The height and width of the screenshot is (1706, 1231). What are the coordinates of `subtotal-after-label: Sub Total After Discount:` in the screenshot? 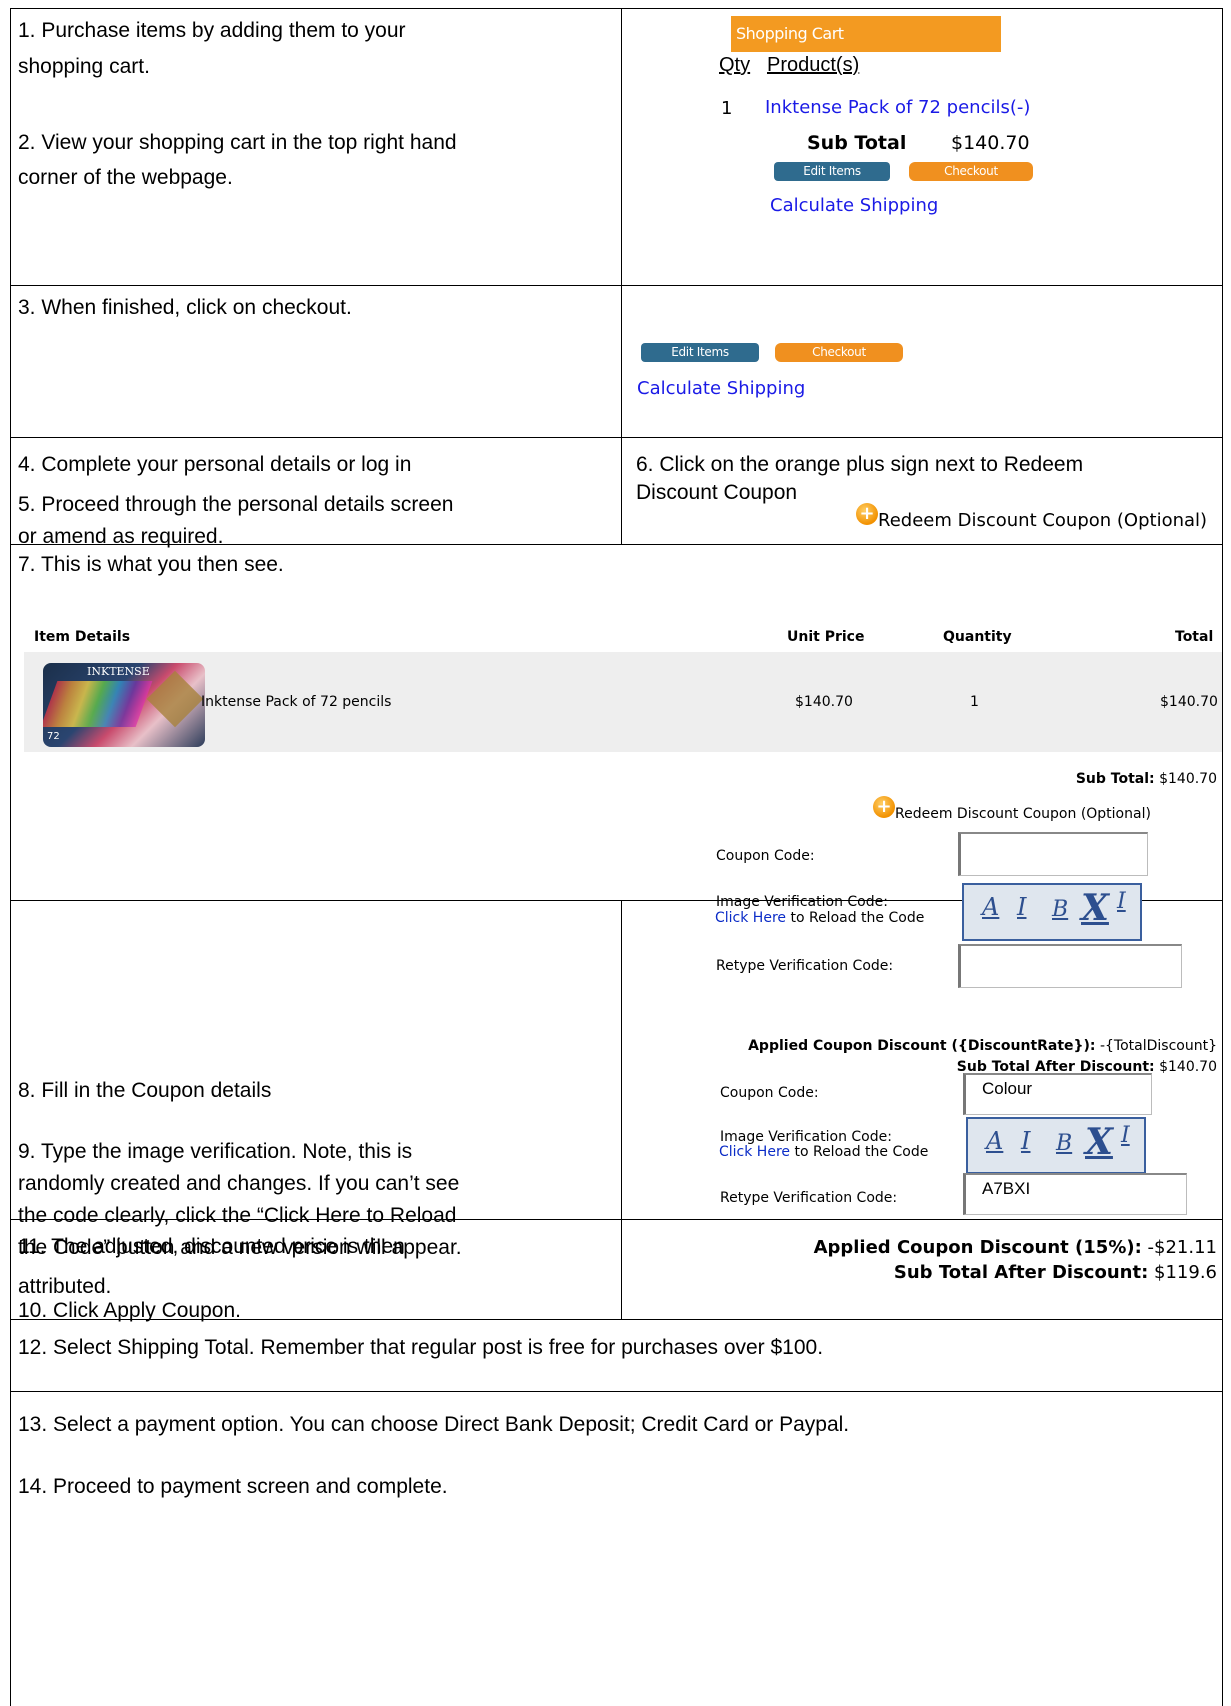 It's located at (1021, 1272).